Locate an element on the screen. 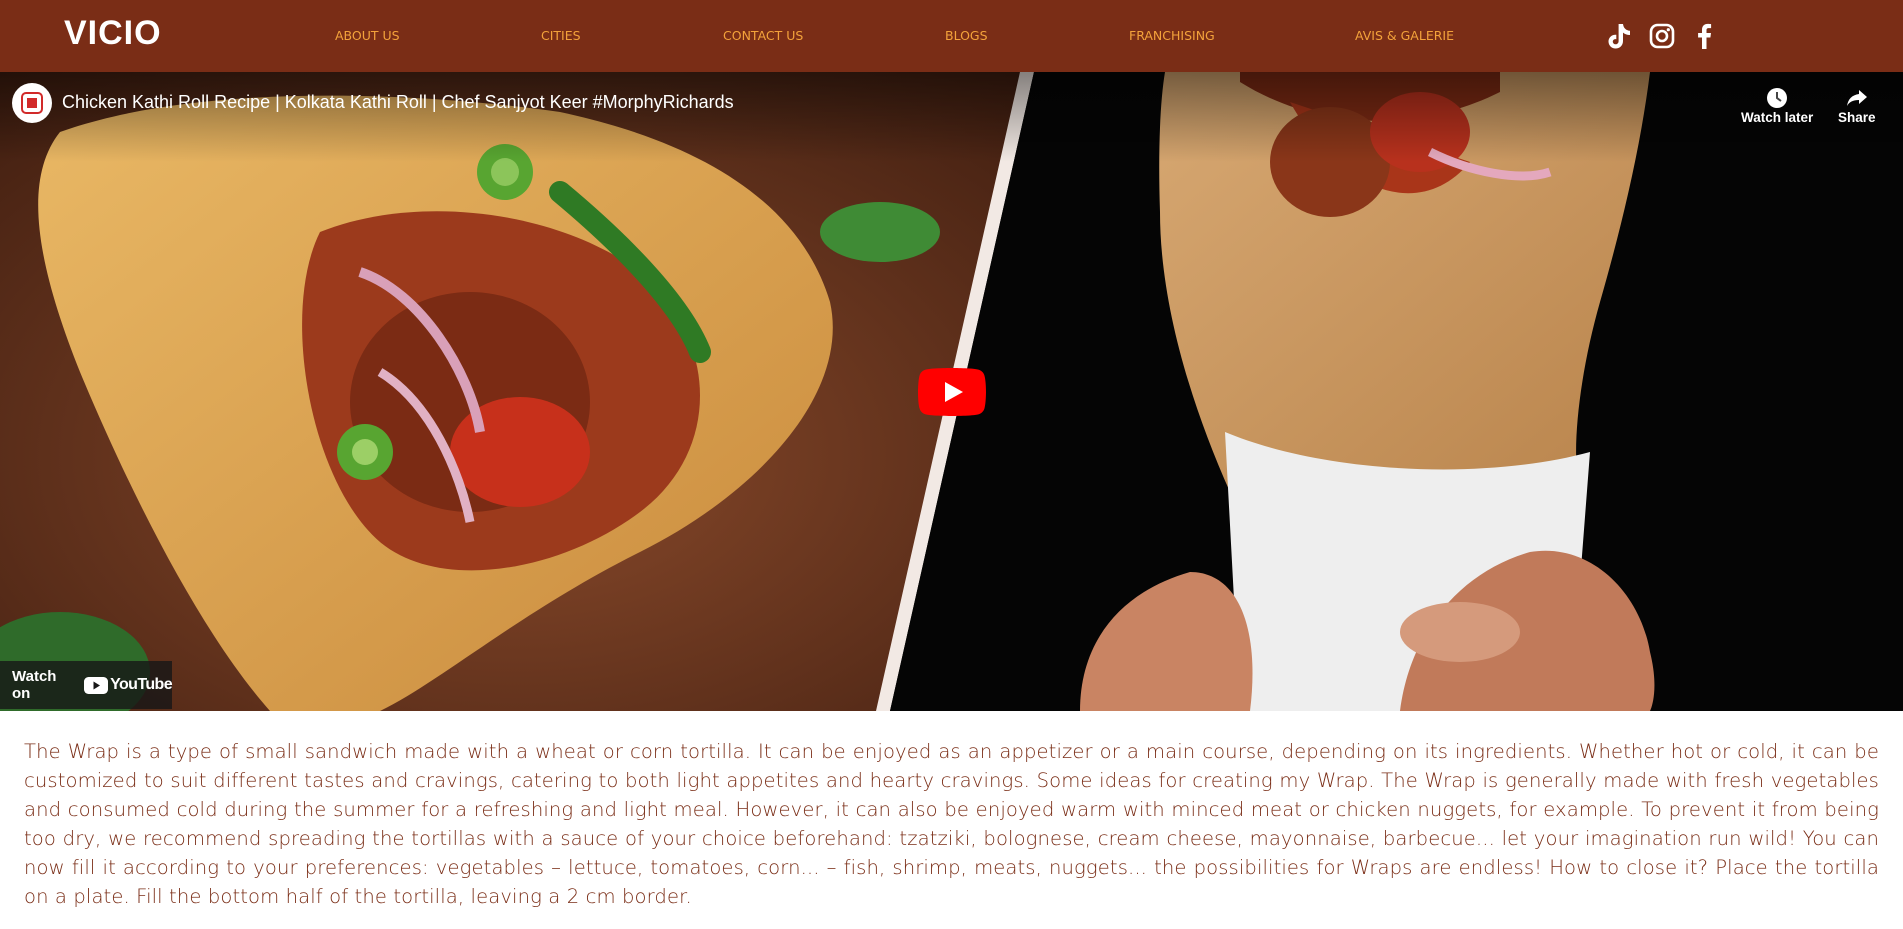 This screenshot has height=929, width=1903. share-icon is located at coordinates (1856, 98).